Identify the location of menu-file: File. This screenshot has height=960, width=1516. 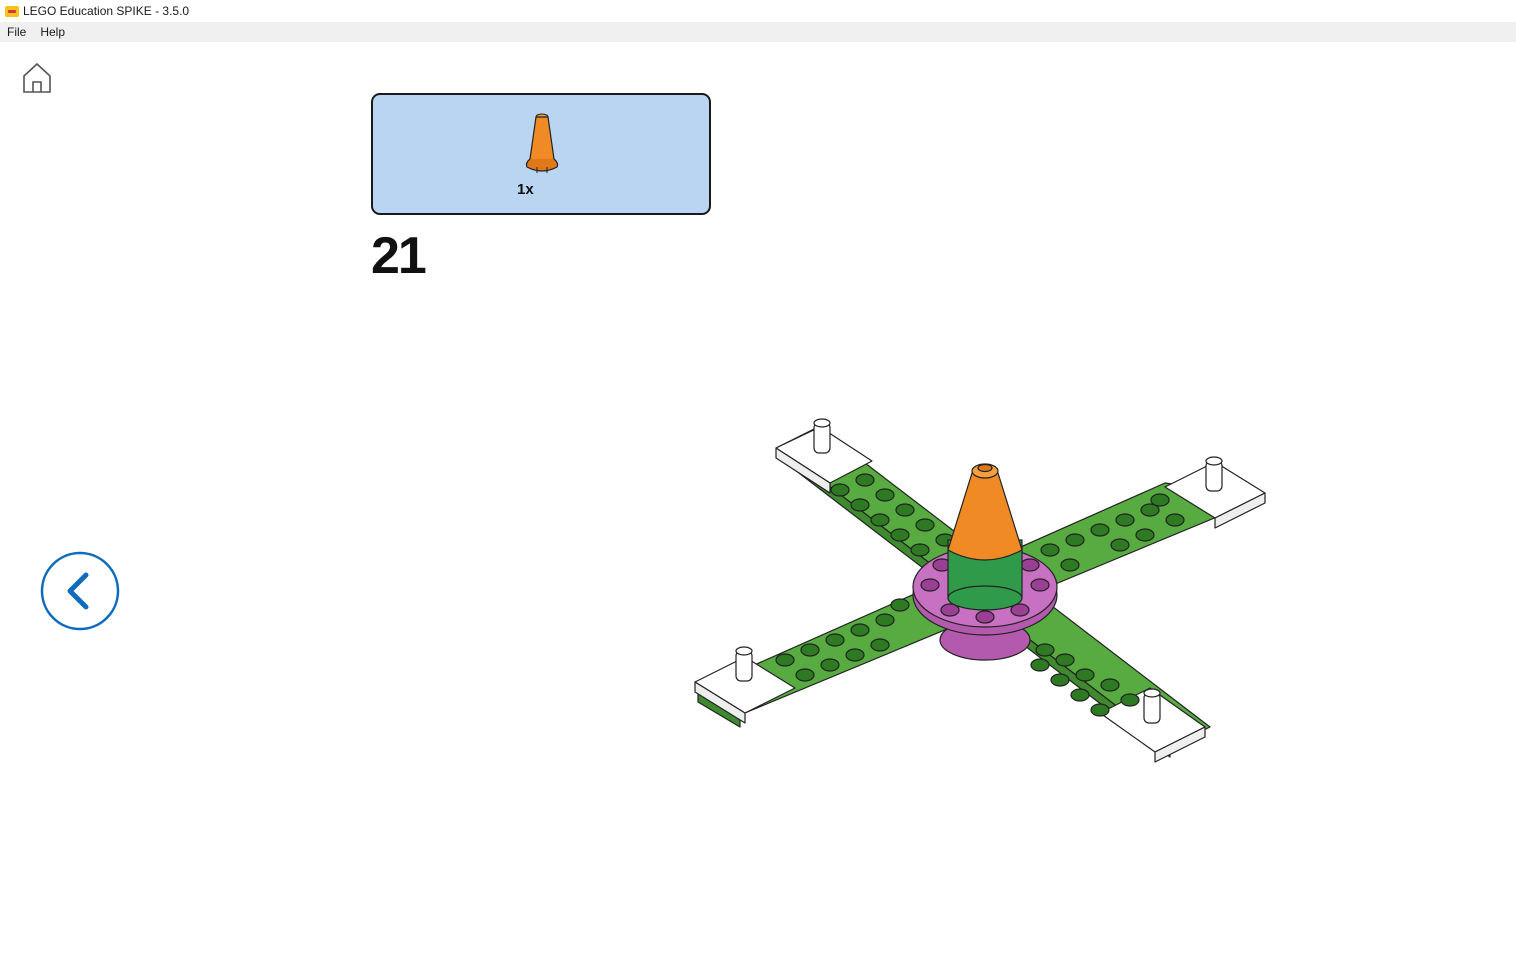
(16, 32).